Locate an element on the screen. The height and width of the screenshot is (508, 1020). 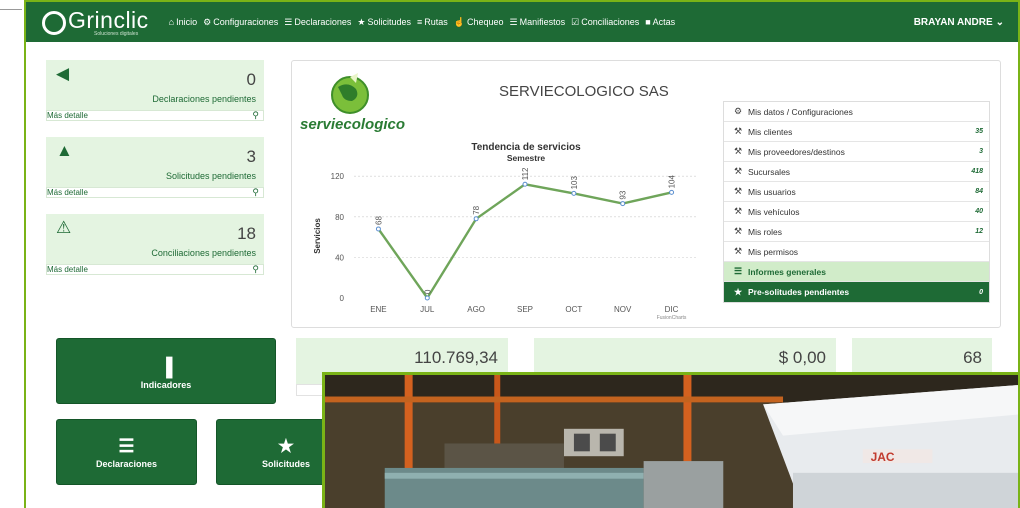
stat-value: 18 is located at coordinates (246, 233).